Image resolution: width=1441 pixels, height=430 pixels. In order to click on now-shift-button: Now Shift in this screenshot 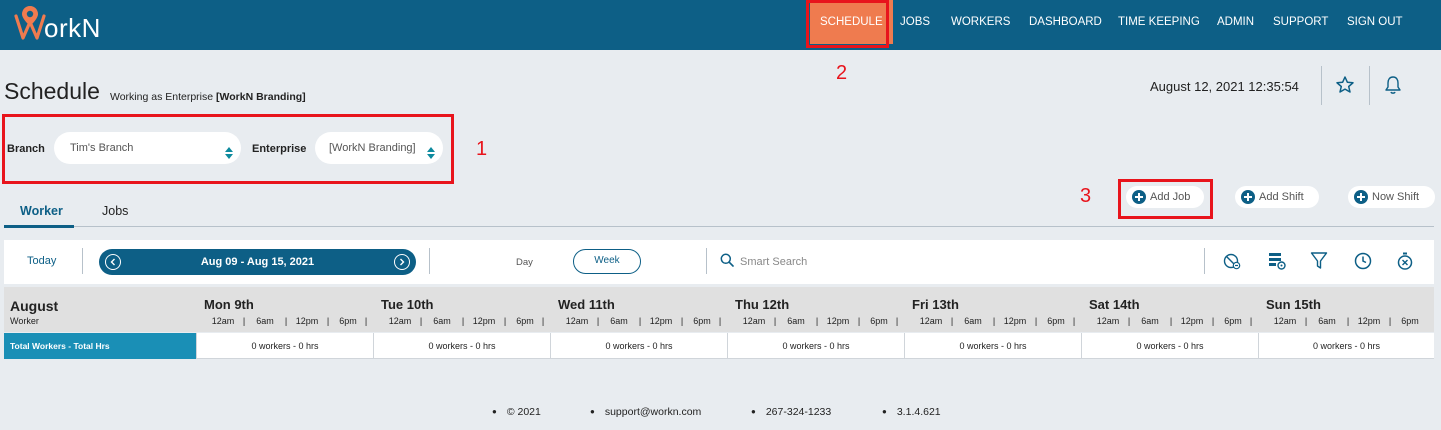, I will do `click(1391, 197)`.